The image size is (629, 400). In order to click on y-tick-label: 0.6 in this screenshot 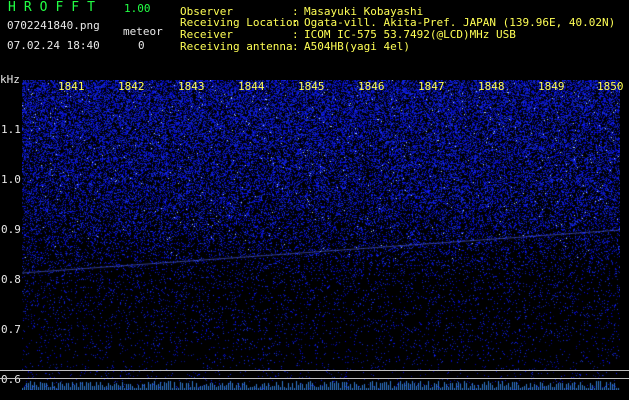, I will do `click(11, 379)`.